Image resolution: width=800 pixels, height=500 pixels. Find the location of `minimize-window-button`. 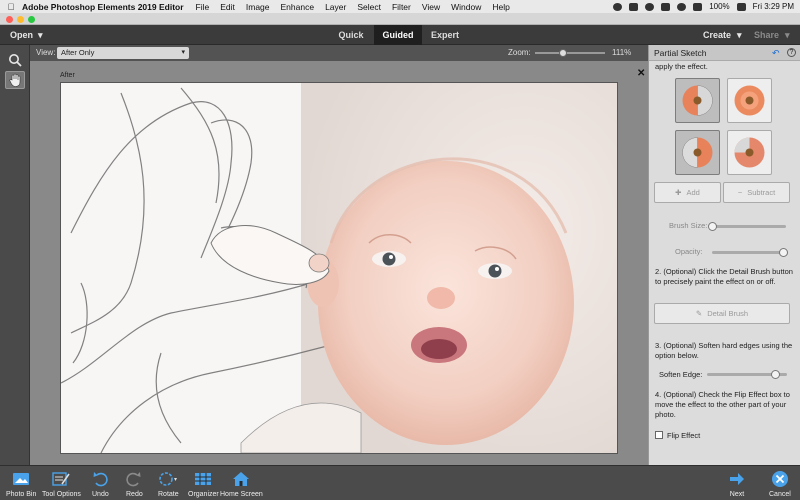

minimize-window-button is located at coordinates (20, 19).